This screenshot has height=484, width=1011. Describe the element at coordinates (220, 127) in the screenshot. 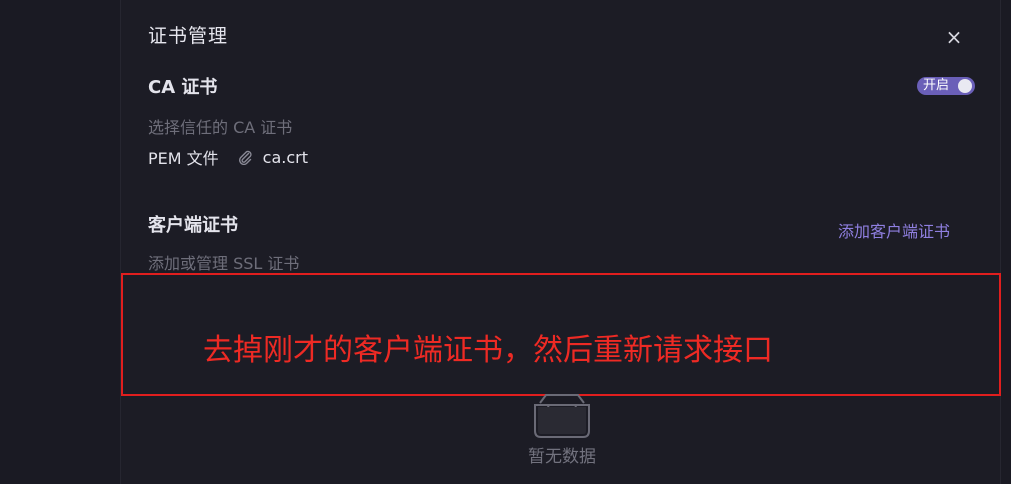

I see `ca-cert-description: 选择信任的 CA 证书` at that location.